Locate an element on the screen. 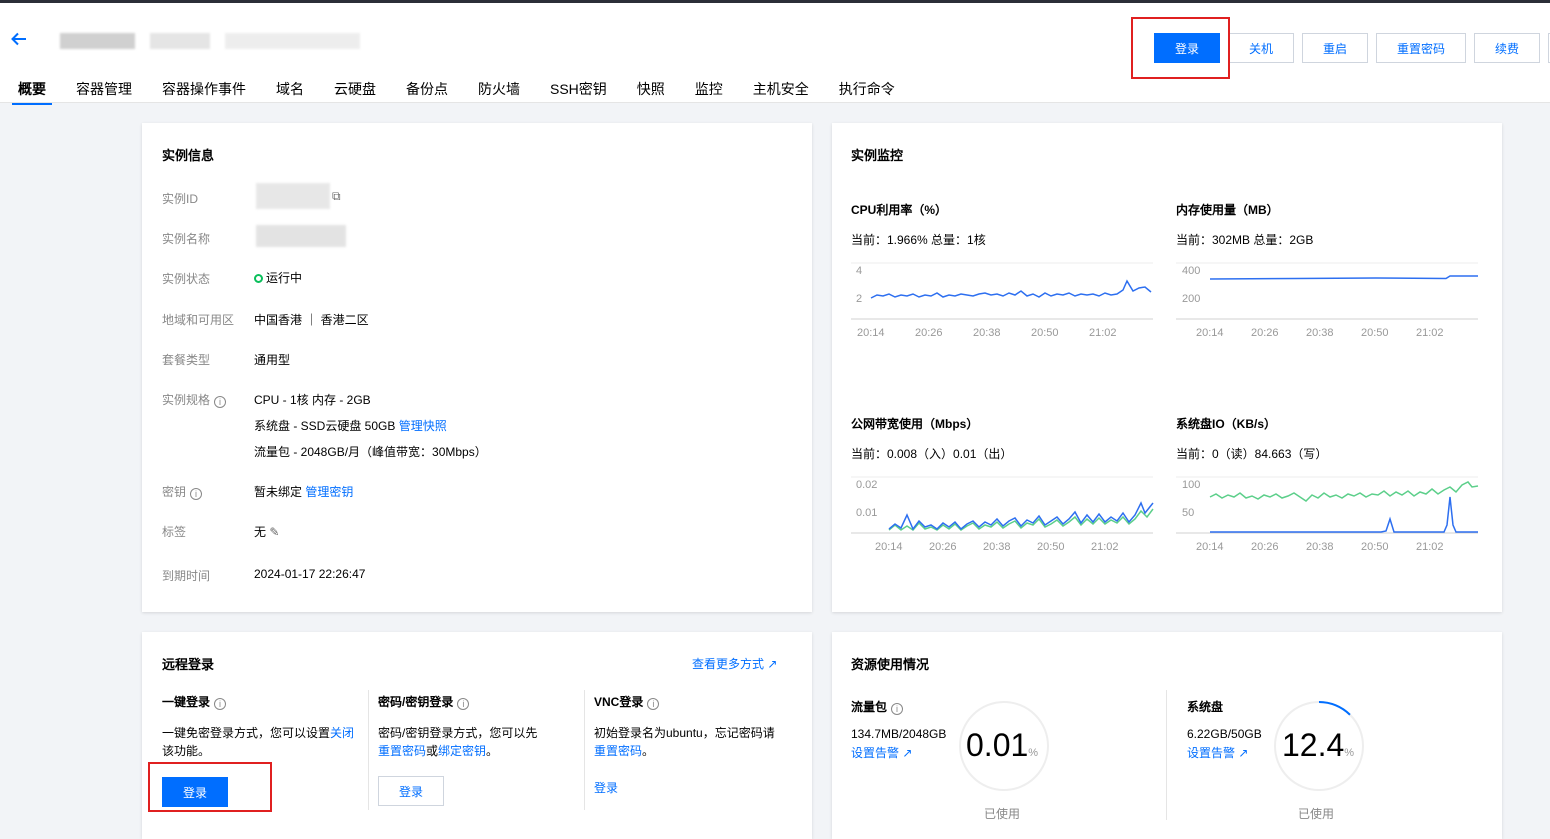 The width and height of the screenshot is (1550, 839). net-x-tick: 20:50 is located at coordinates (1051, 547).